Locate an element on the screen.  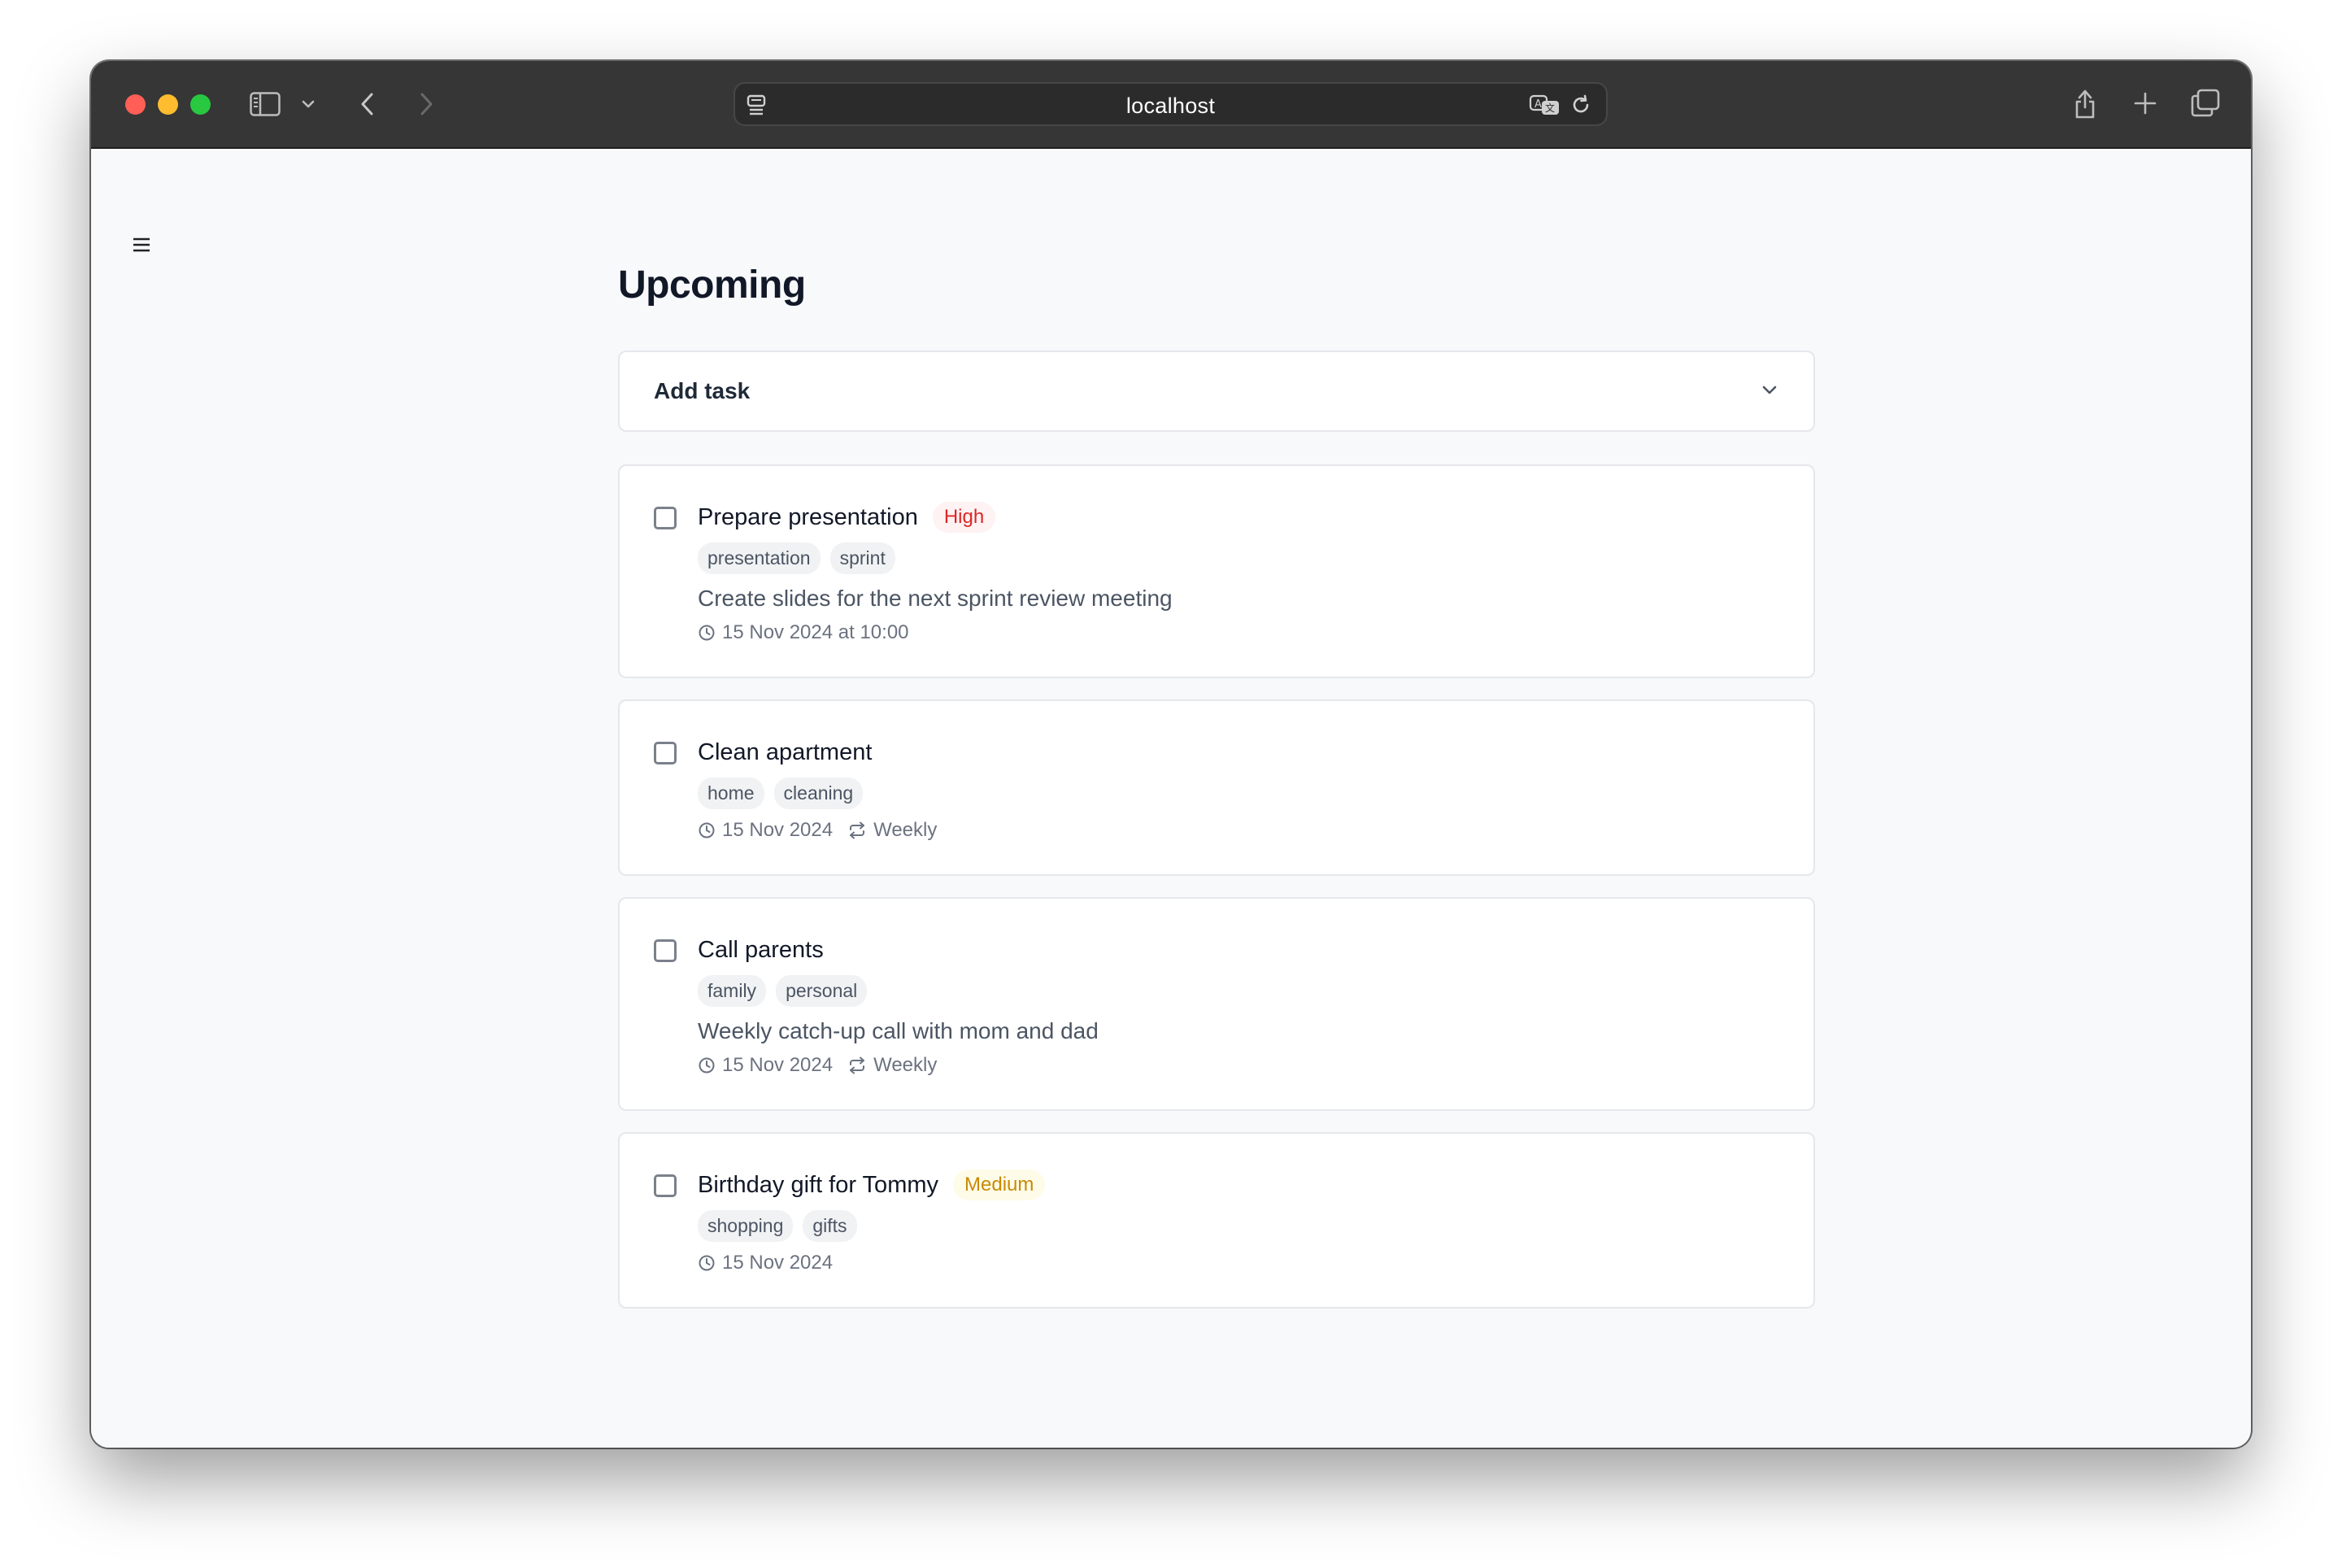
task-meta: 15 Nov 2024 at 10:00 is located at coordinates (1240, 632).